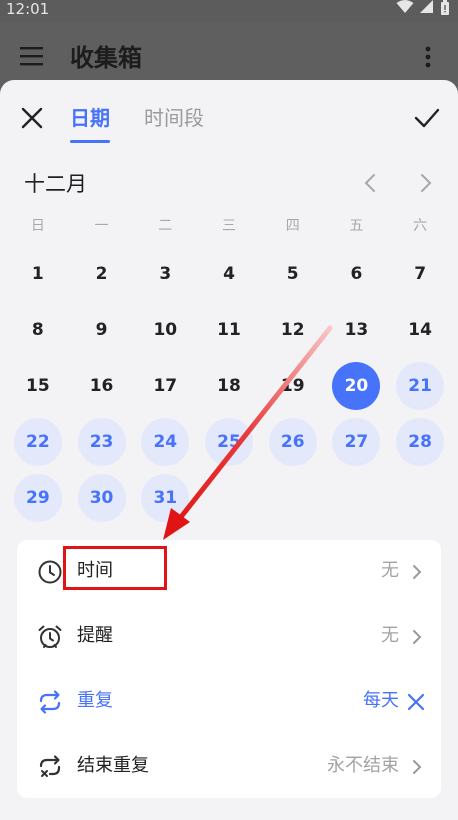  I want to click on calendar-day: 16, so click(102, 386).